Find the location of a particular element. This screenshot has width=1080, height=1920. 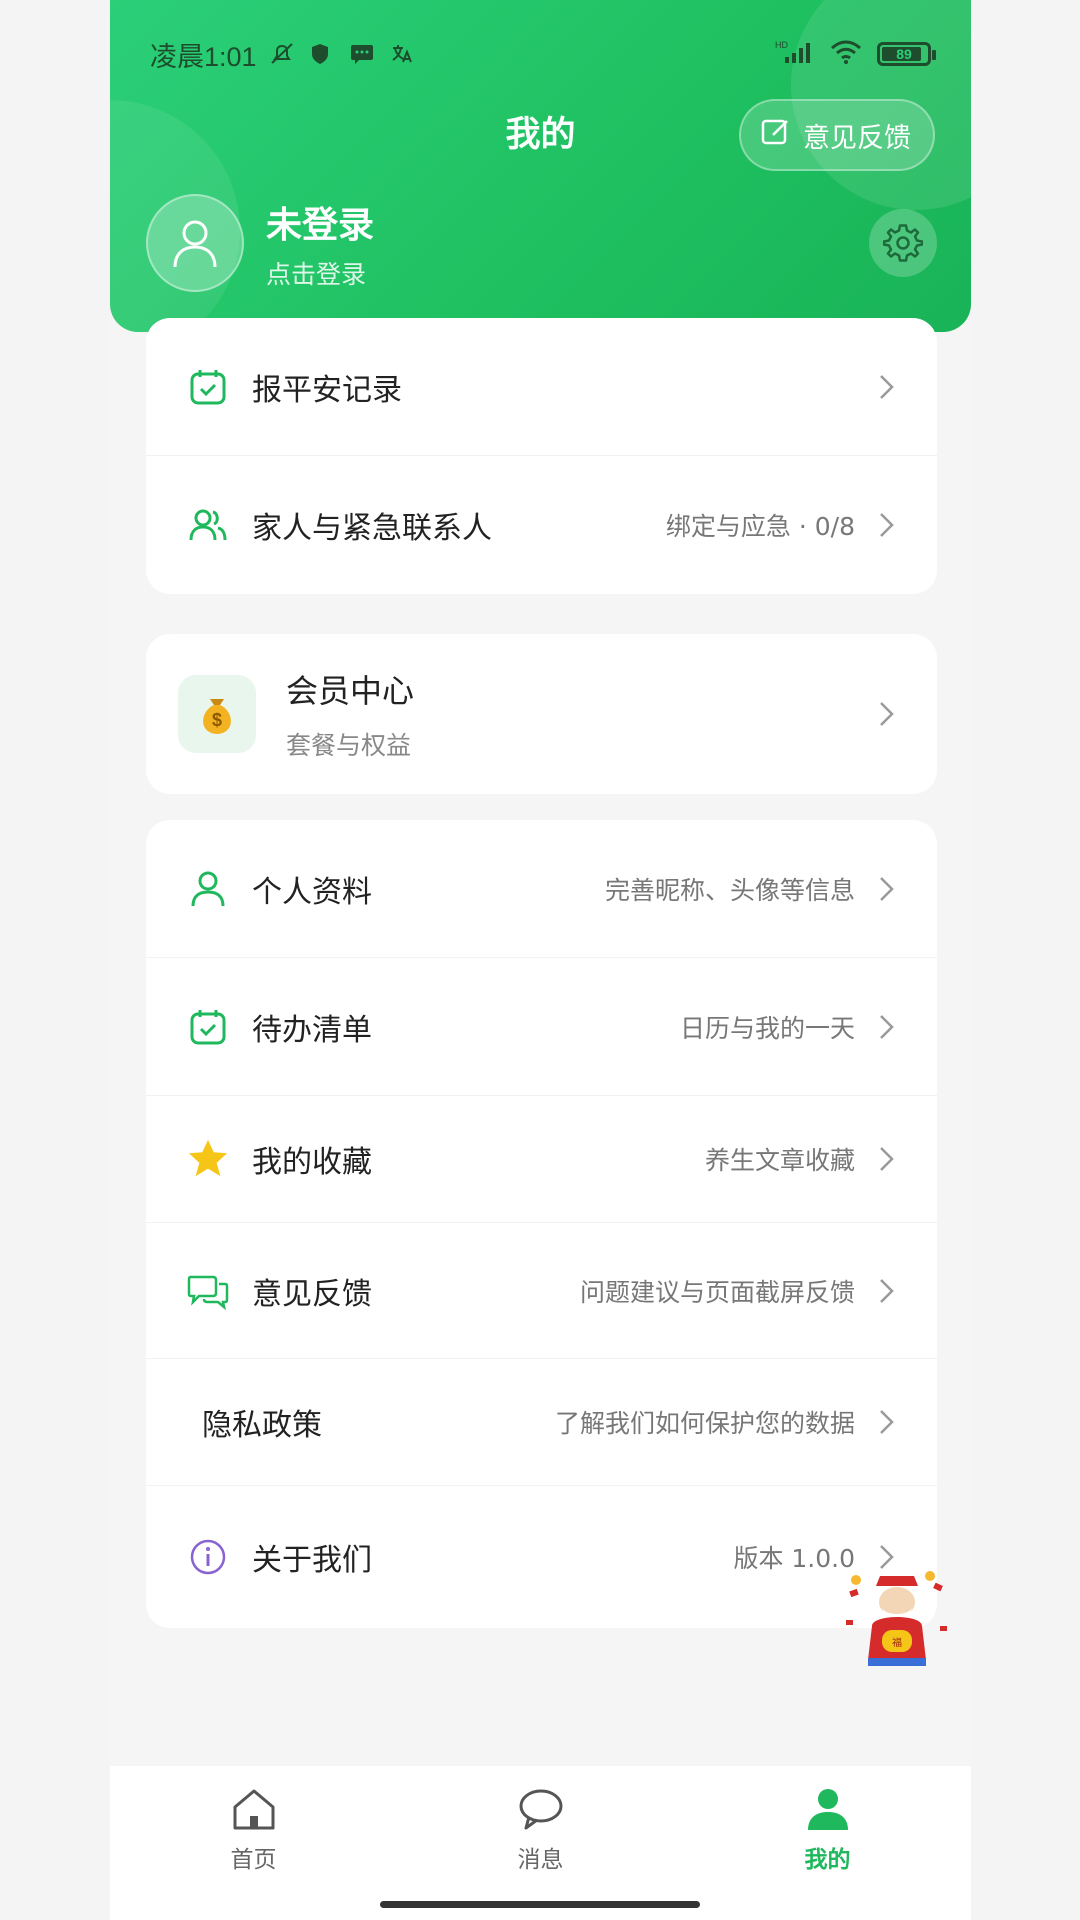

edit-icon is located at coordinates (776, 135).